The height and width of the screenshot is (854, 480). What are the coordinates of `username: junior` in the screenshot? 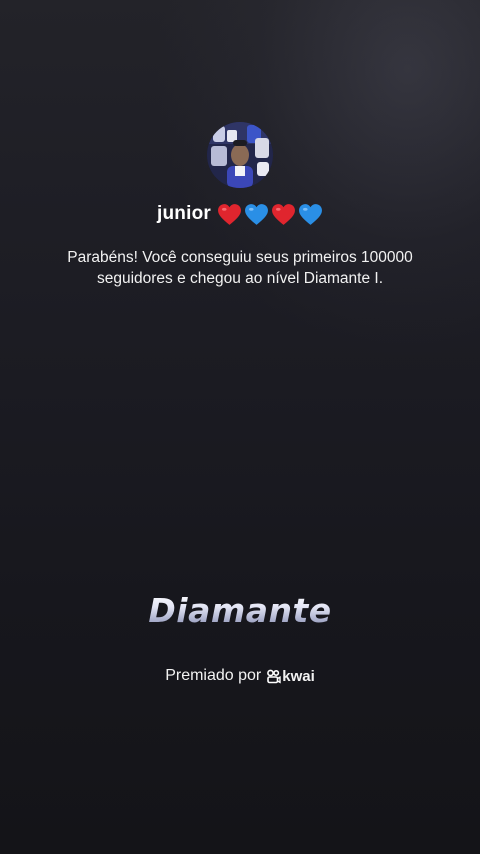 It's located at (184, 213).